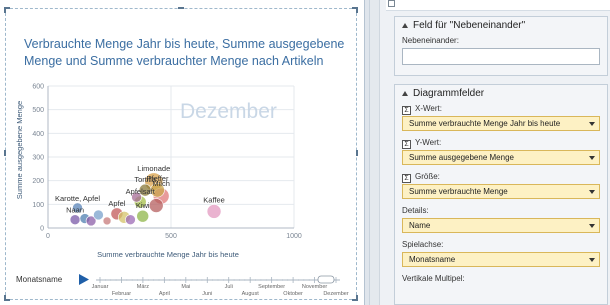 The height and width of the screenshot is (305, 610). I want to click on y-tick-label: 300, so click(38, 158).